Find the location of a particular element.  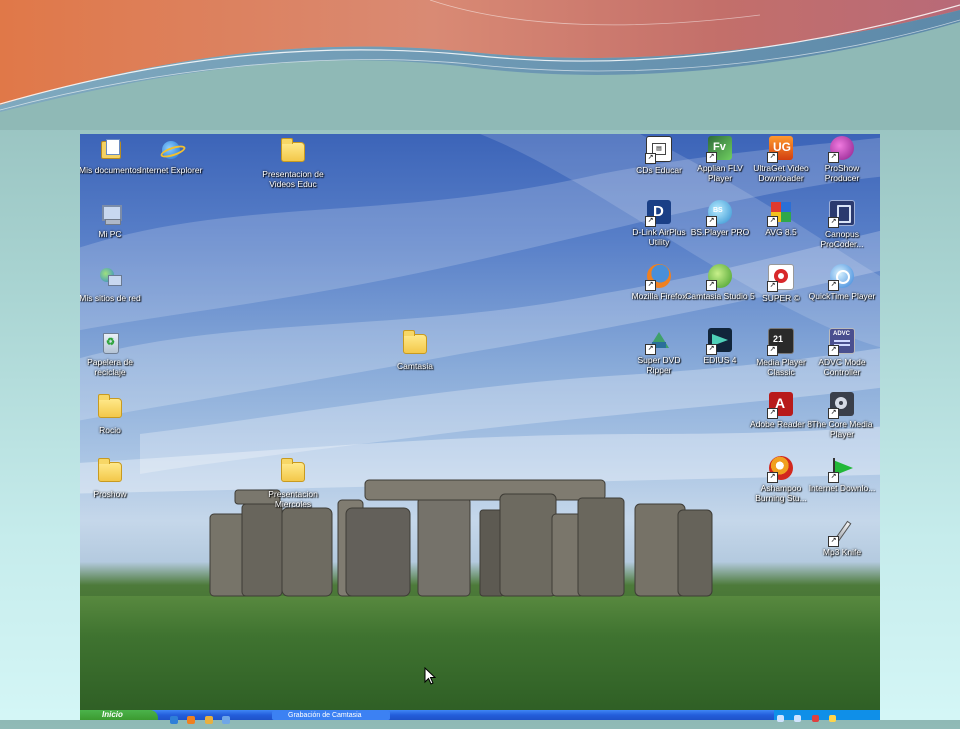

desktop-icon-super-dvd-ripper: ↗ Super DVD Ripper is located at coordinates (659, 360).